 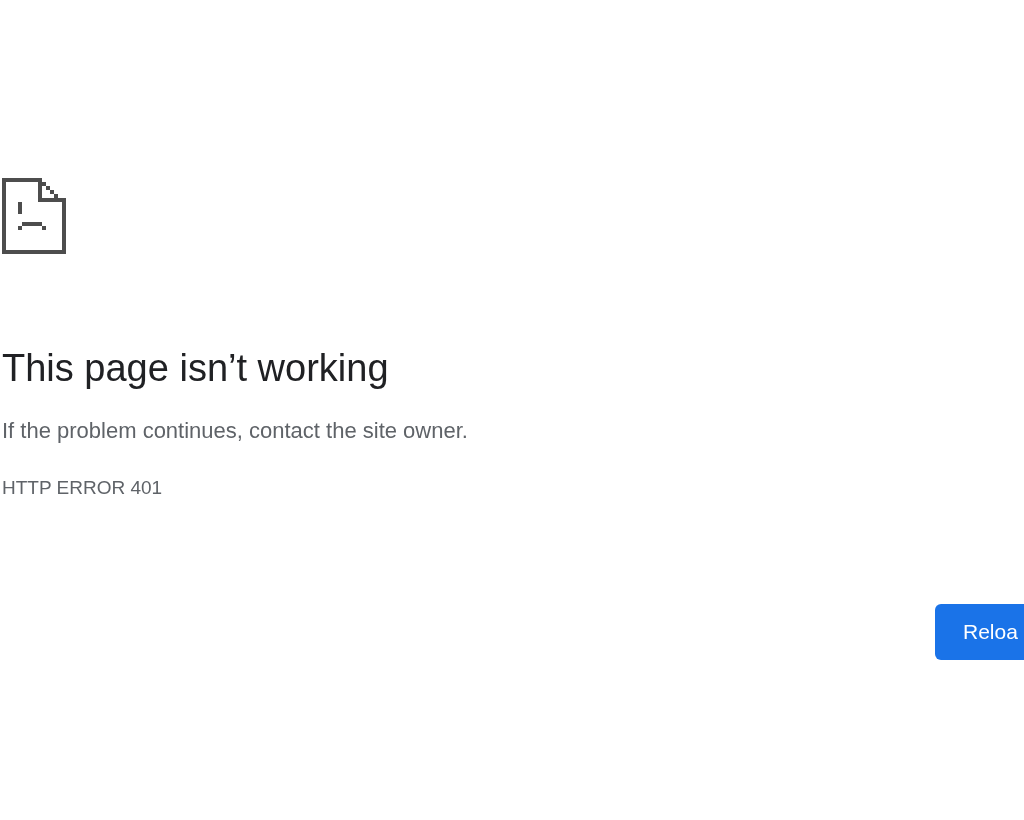 What do you see at coordinates (83, 488) in the screenshot?
I see `error-code: HTTP ERROR 401` at bounding box center [83, 488].